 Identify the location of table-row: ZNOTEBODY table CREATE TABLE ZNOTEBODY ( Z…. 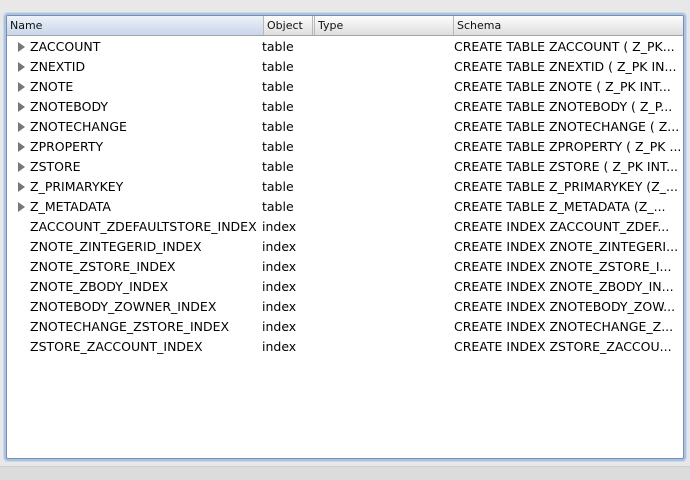
(345, 107).